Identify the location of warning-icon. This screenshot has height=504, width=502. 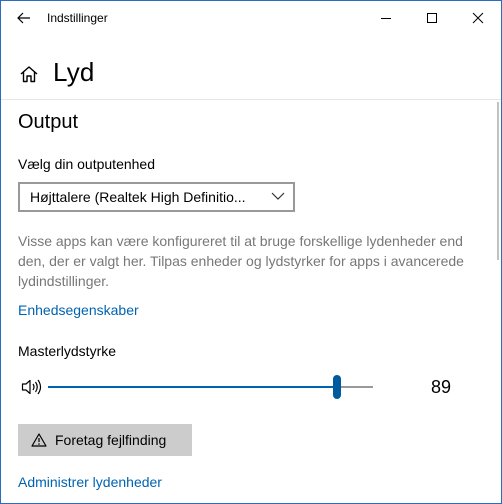
(39, 440).